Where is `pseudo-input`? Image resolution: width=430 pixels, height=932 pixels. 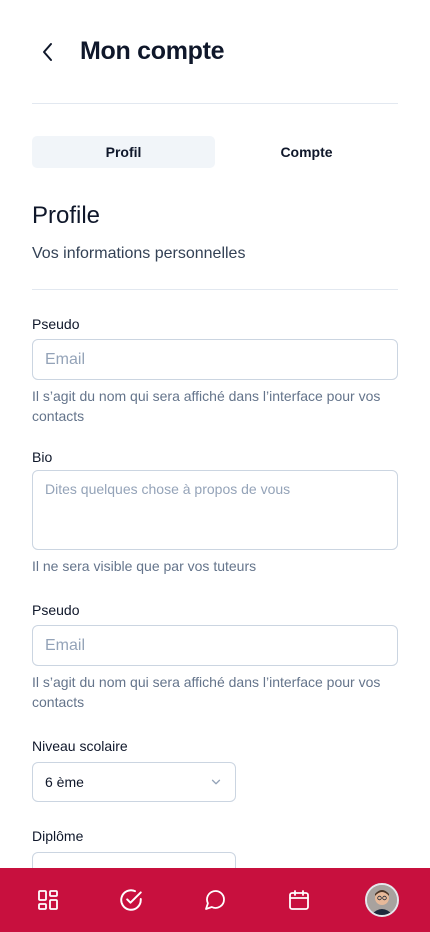 pseudo-input is located at coordinates (215, 359).